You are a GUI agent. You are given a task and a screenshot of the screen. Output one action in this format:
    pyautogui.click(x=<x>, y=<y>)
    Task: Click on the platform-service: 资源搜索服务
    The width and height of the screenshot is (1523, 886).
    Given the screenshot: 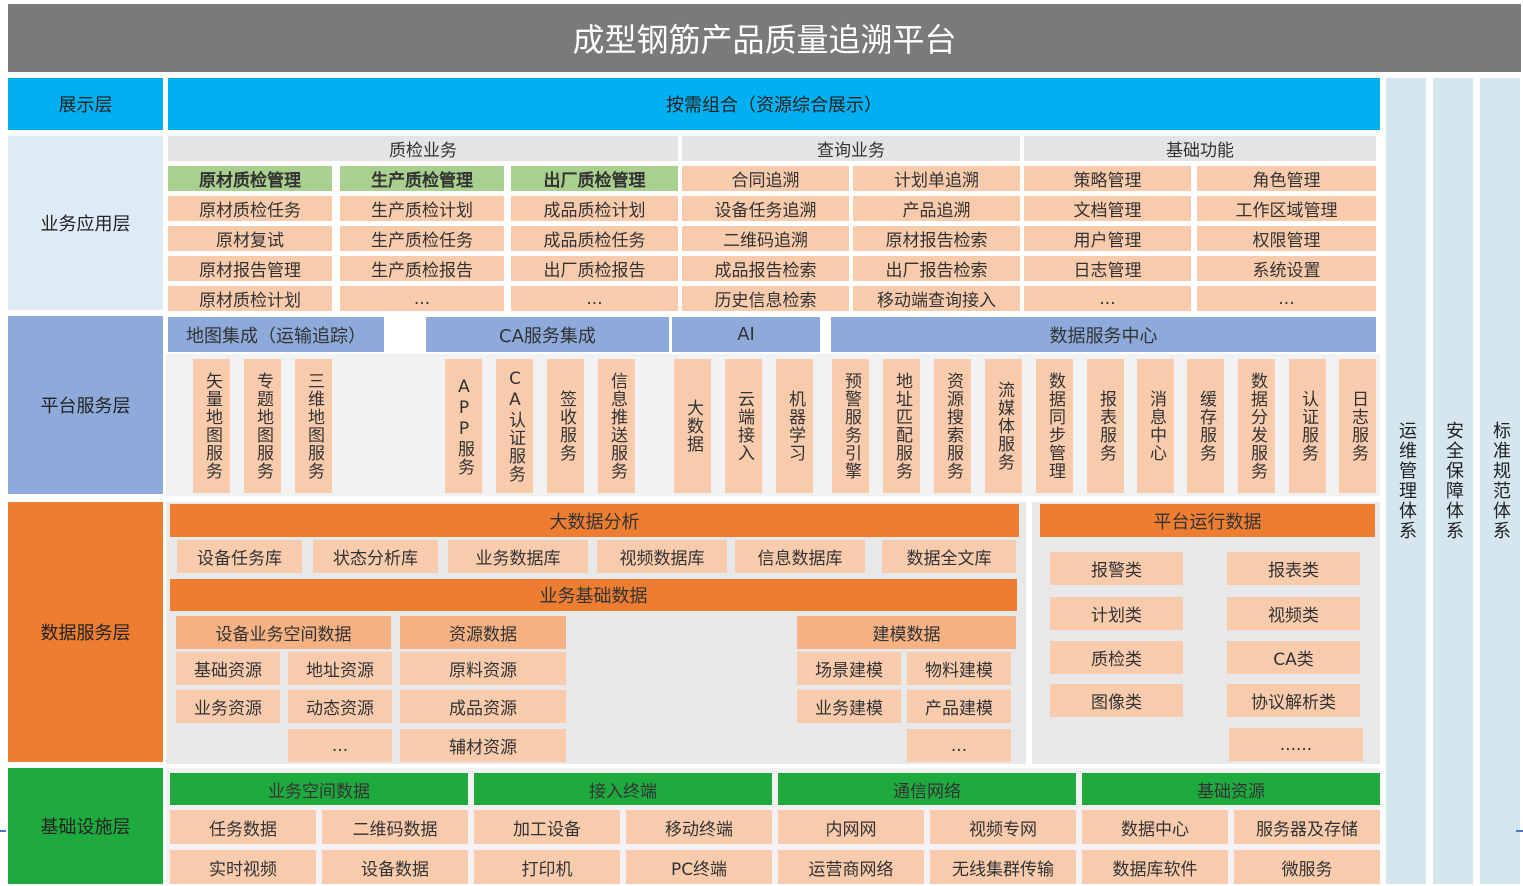 What is the action you would take?
    pyautogui.click(x=952, y=426)
    